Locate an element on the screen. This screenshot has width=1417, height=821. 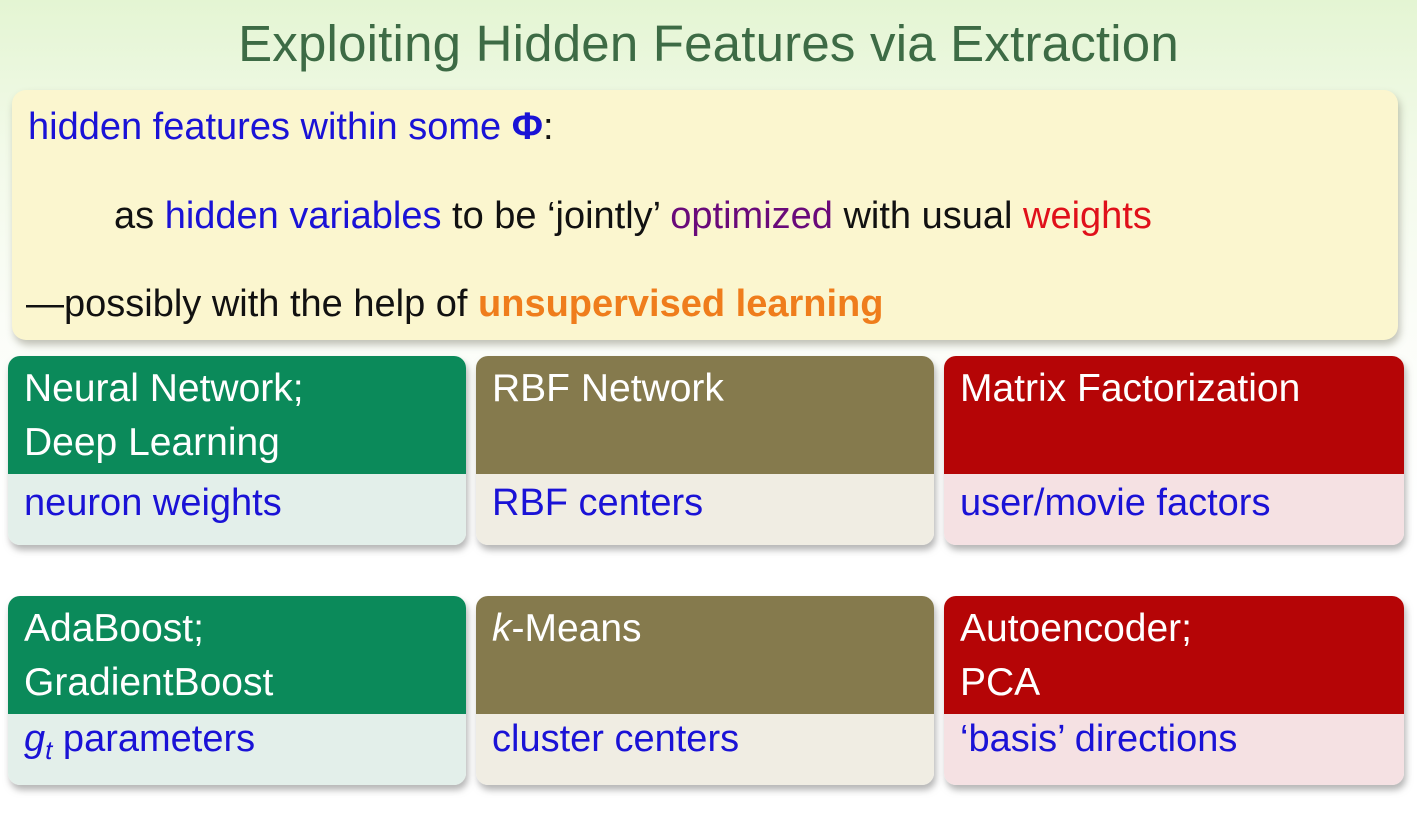
card-k-means-title-text: -Means is located at coordinates (576, 628).